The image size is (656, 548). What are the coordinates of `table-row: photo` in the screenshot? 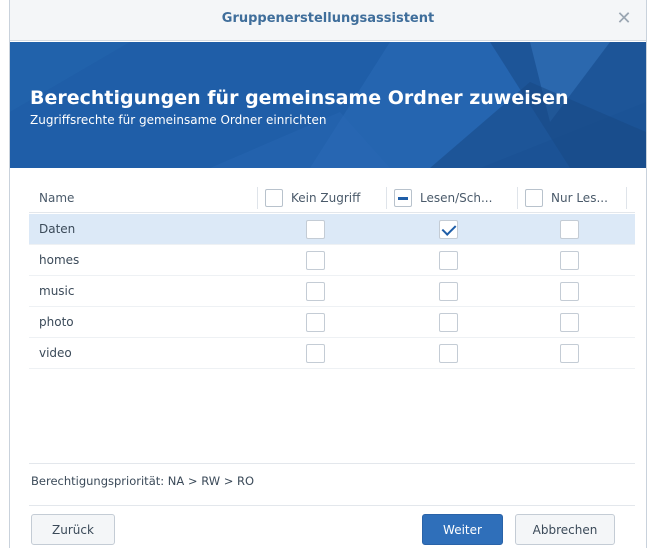 It's located at (332, 322).